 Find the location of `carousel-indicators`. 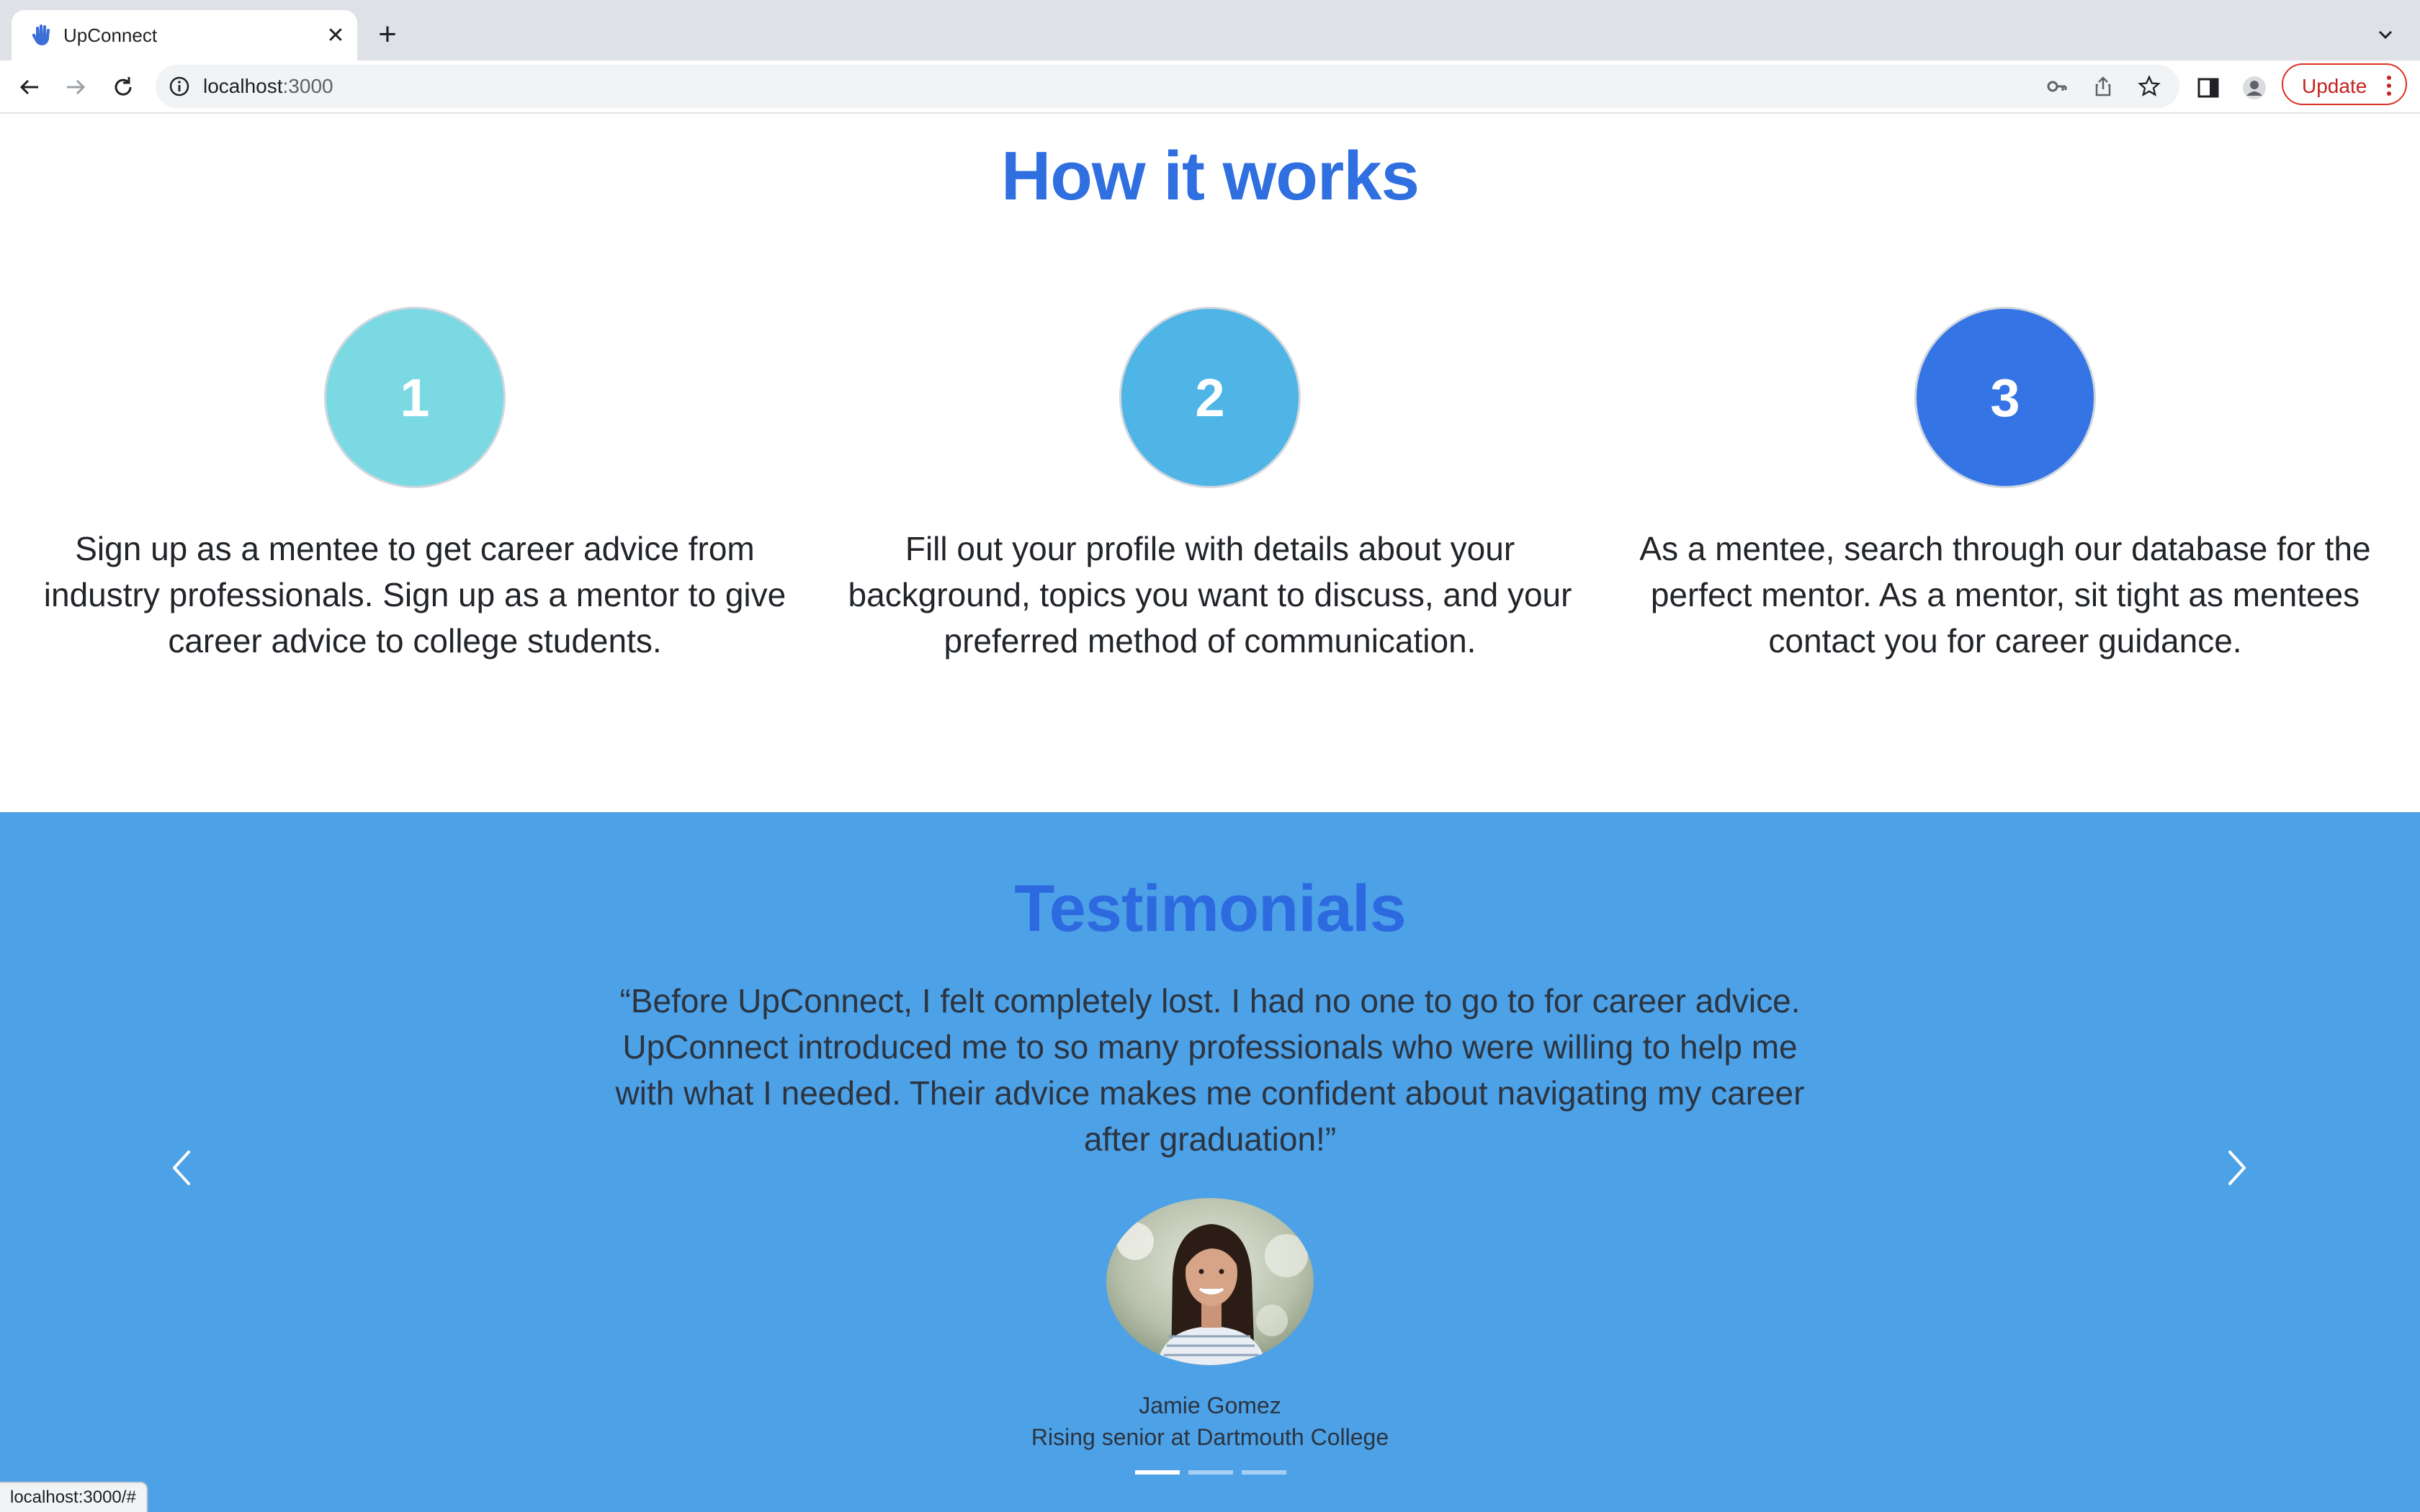

carousel-indicators is located at coordinates (1210, 1473).